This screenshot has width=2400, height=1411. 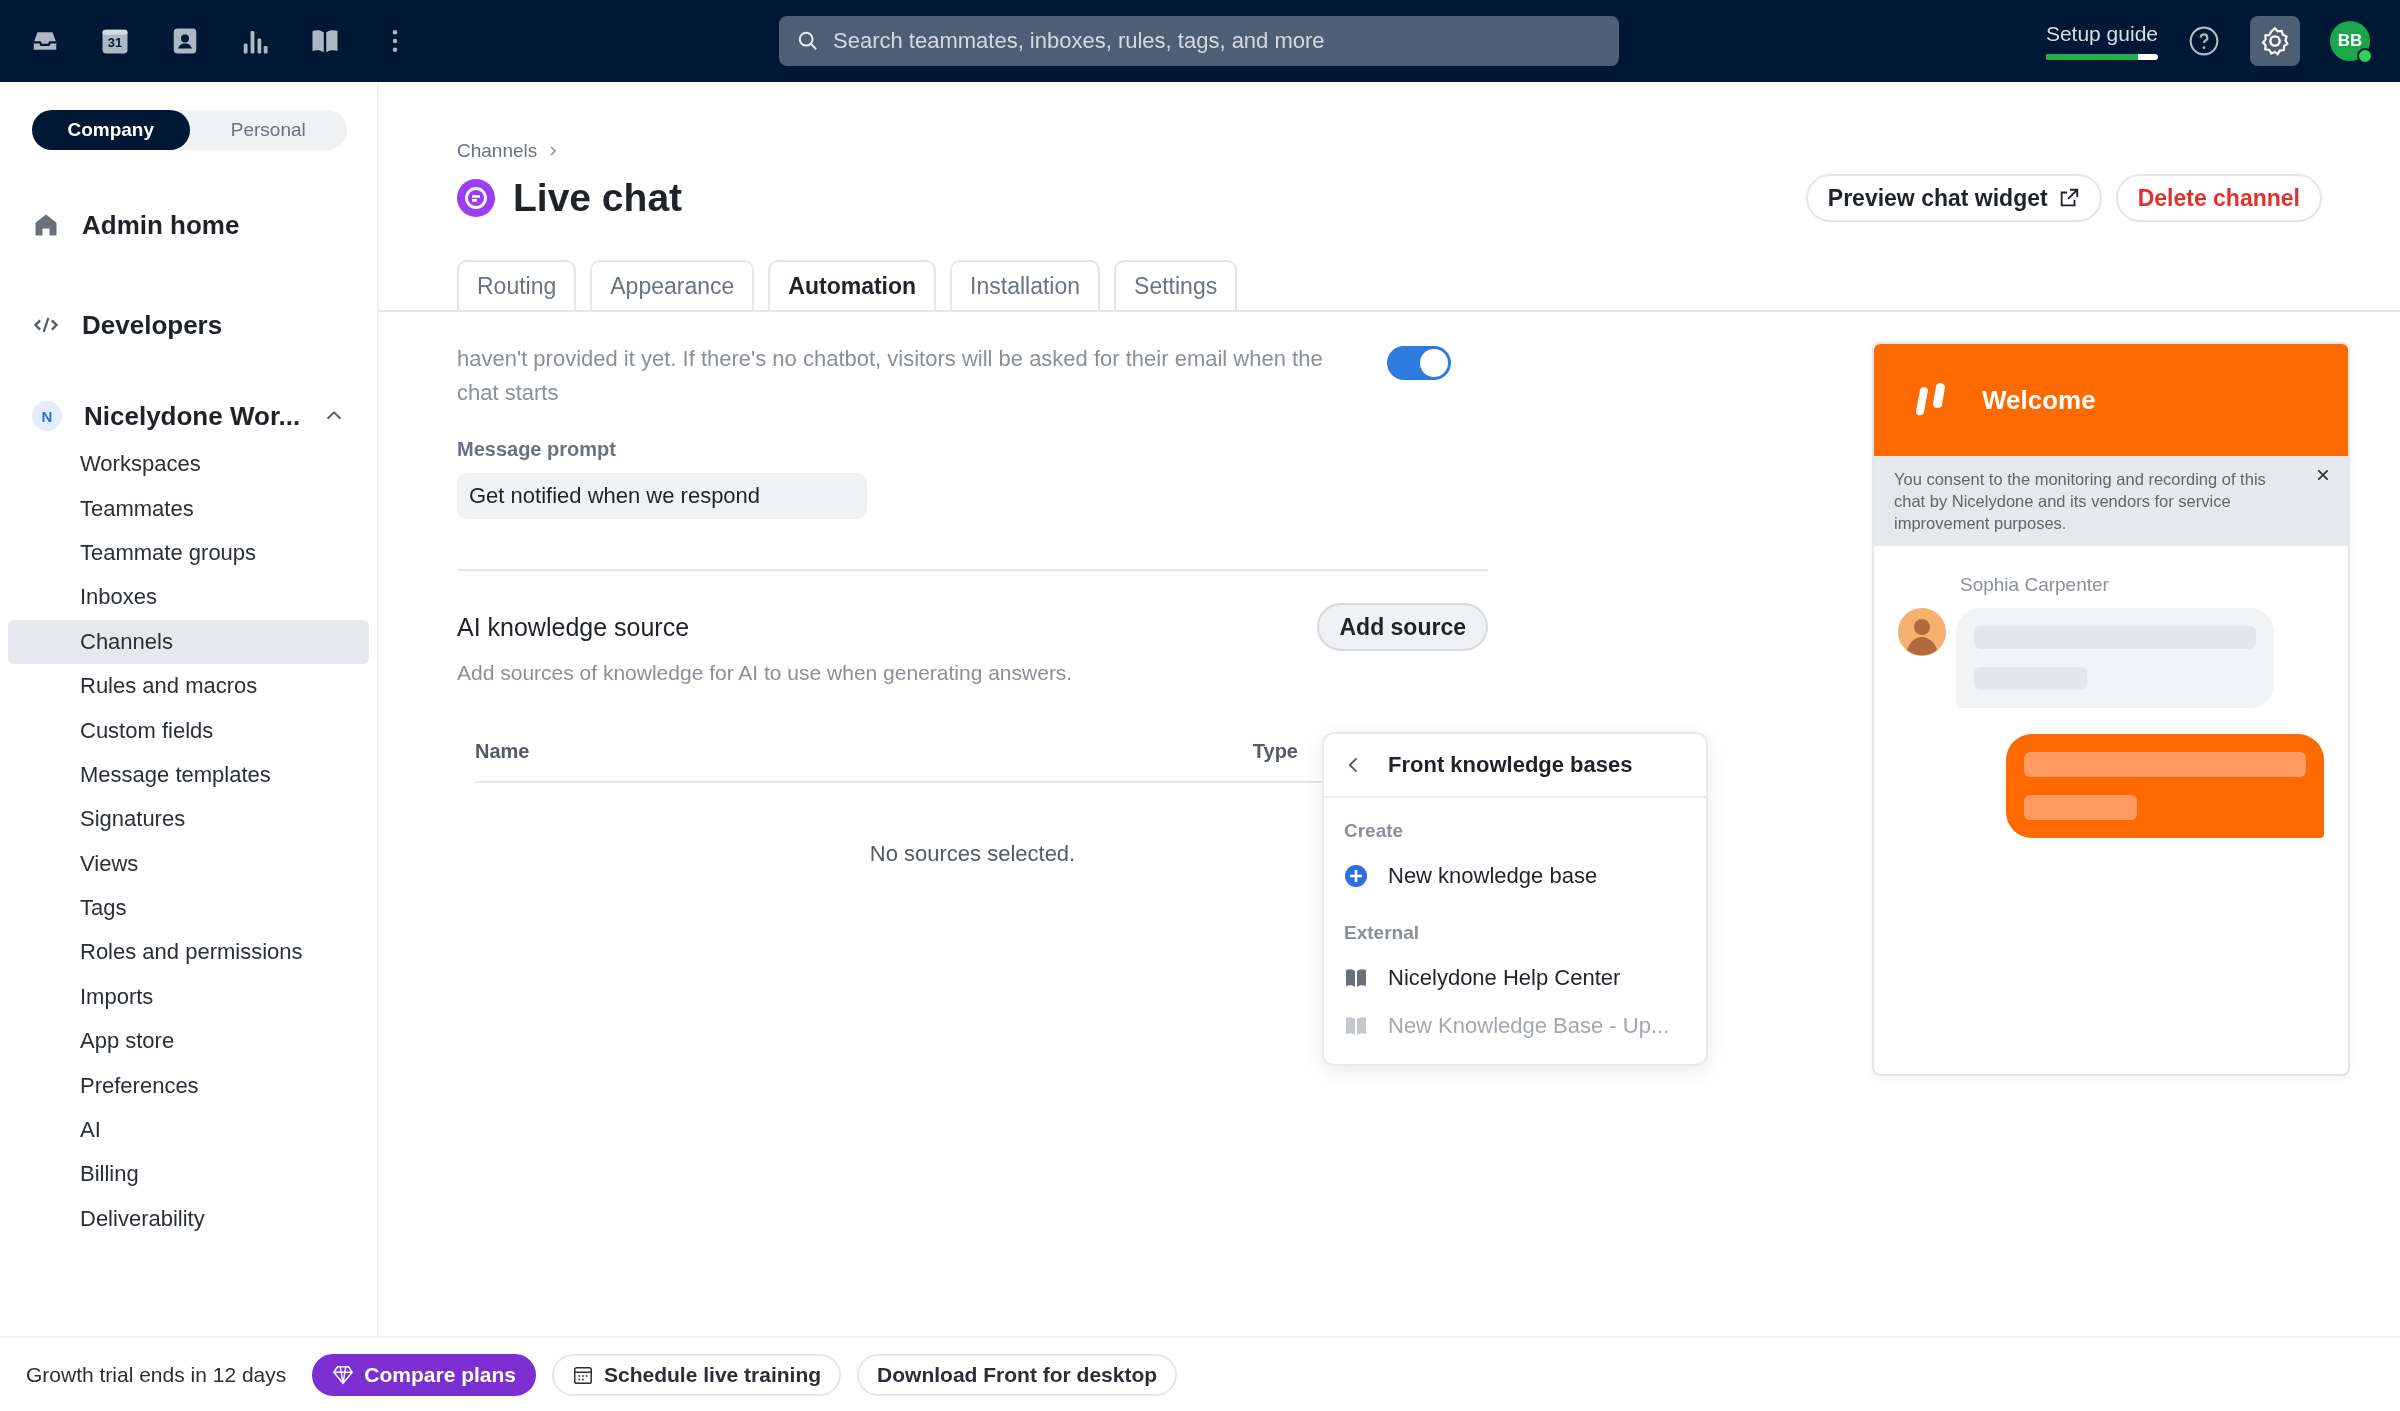 What do you see at coordinates (1515, 876) in the screenshot?
I see `menu-item: New knowledge base` at bounding box center [1515, 876].